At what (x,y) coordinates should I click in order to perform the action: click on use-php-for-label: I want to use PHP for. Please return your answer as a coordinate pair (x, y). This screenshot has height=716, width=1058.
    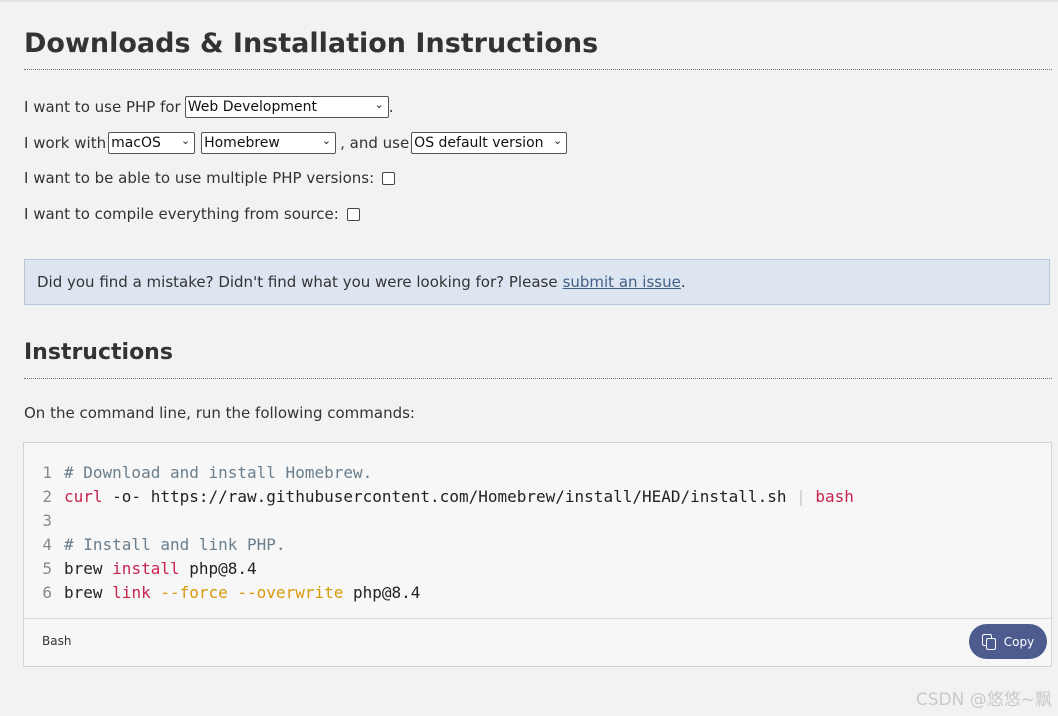
    Looking at the image, I should click on (102, 106).